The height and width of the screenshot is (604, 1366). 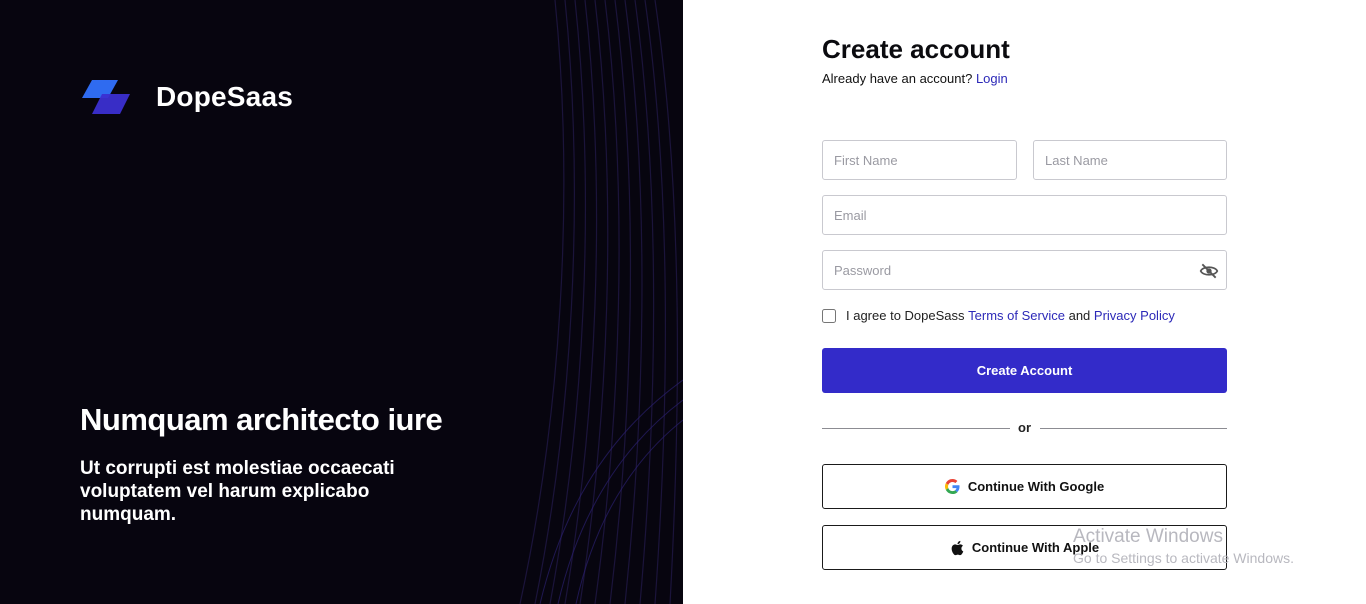 What do you see at coordinates (1209, 271) in the screenshot?
I see `eye-off-icon` at bounding box center [1209, 271].